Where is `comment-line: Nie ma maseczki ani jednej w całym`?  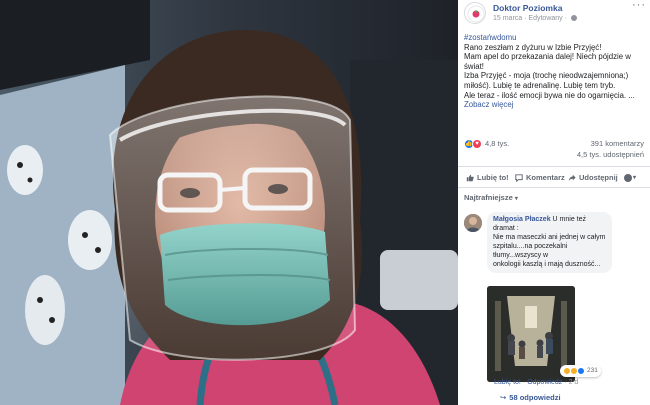 comment-line: Nie ma maseczki ani jednej w całym is located at coordinates (549, 237).